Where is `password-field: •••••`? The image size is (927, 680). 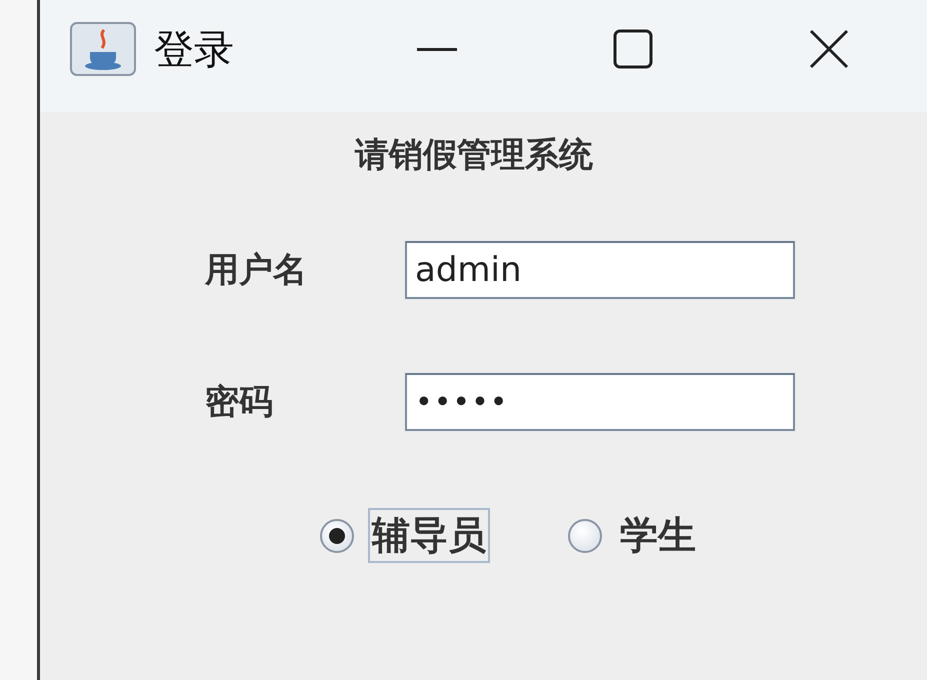 password-field: ••••• is located at coordinates (600, 402).